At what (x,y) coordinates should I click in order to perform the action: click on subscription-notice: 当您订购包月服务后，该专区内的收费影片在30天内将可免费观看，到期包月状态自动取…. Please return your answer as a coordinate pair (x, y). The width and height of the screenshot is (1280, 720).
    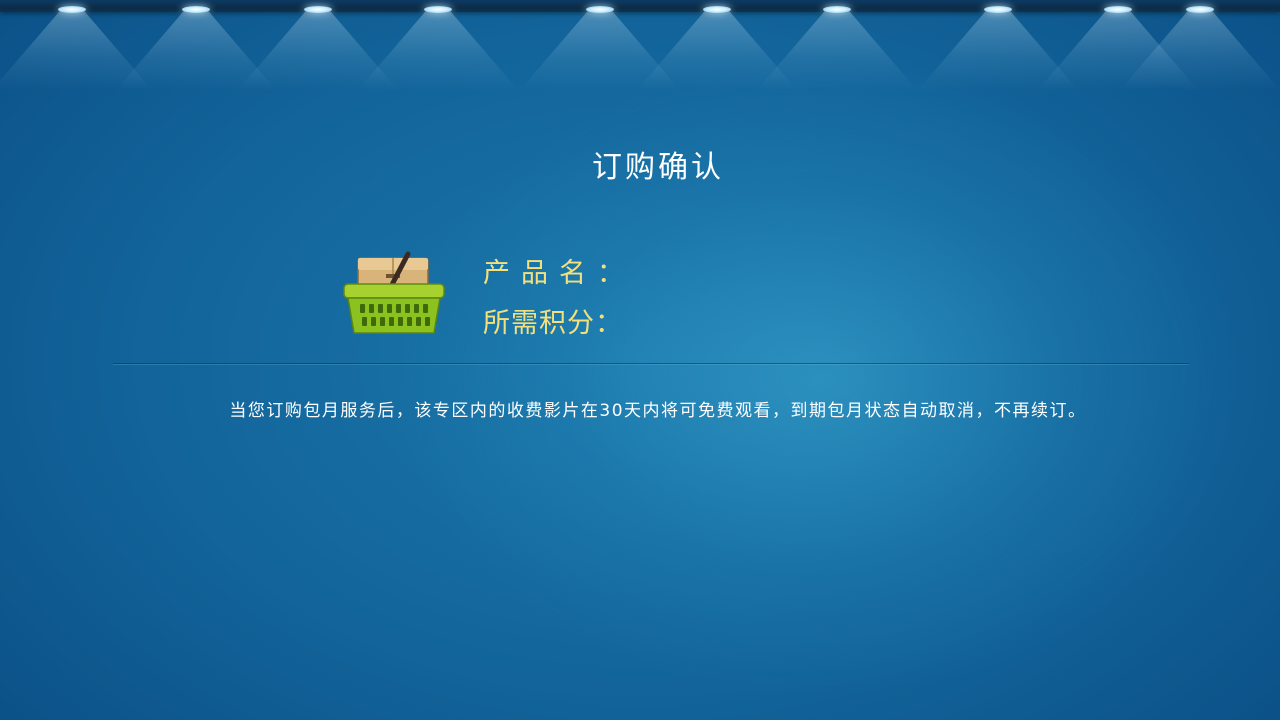
    Looking at the image, I should click on (658, 411).